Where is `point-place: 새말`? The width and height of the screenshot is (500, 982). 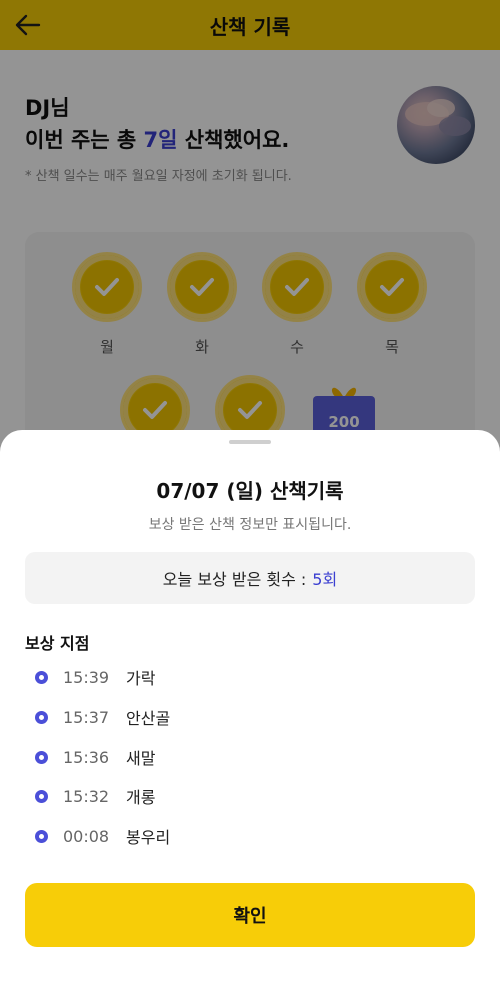 point-place: 새말 is located at coordinates (141, 758).